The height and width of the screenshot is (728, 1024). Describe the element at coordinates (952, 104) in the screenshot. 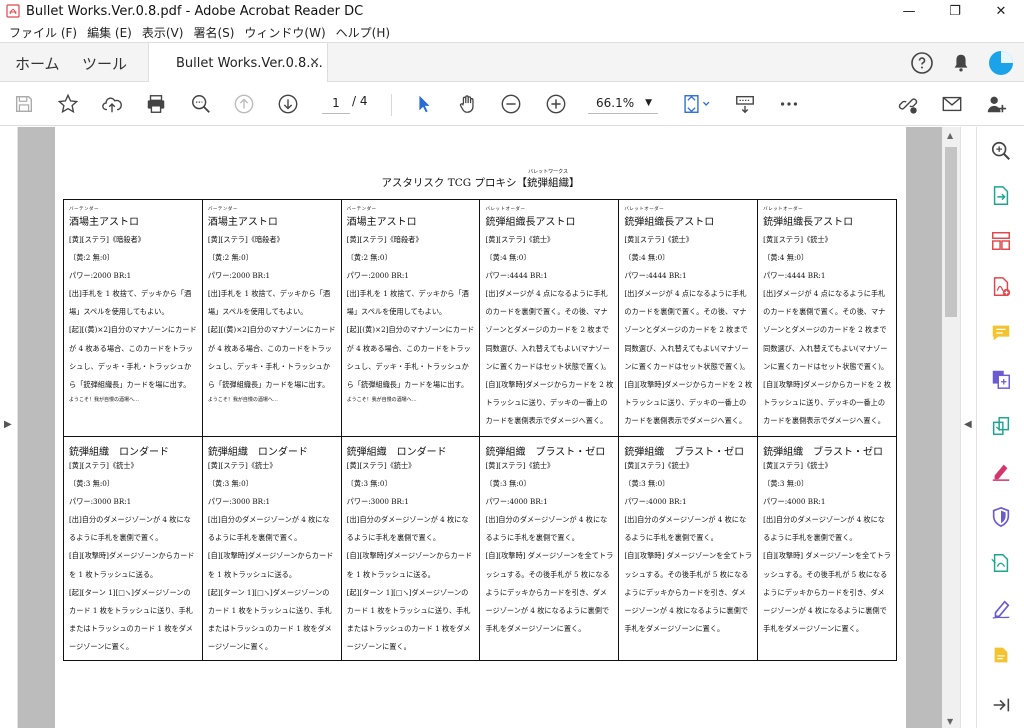

I see `email-icon` at that location.